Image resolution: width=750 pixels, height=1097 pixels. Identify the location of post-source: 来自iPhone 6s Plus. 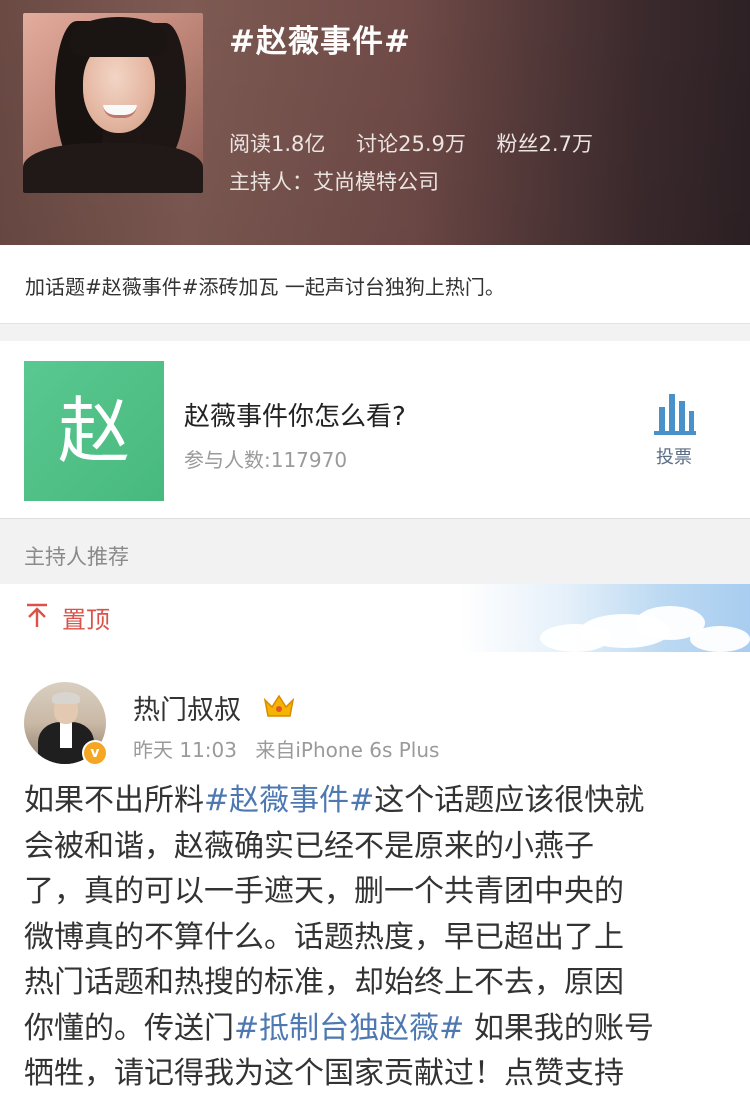
(347, 750).